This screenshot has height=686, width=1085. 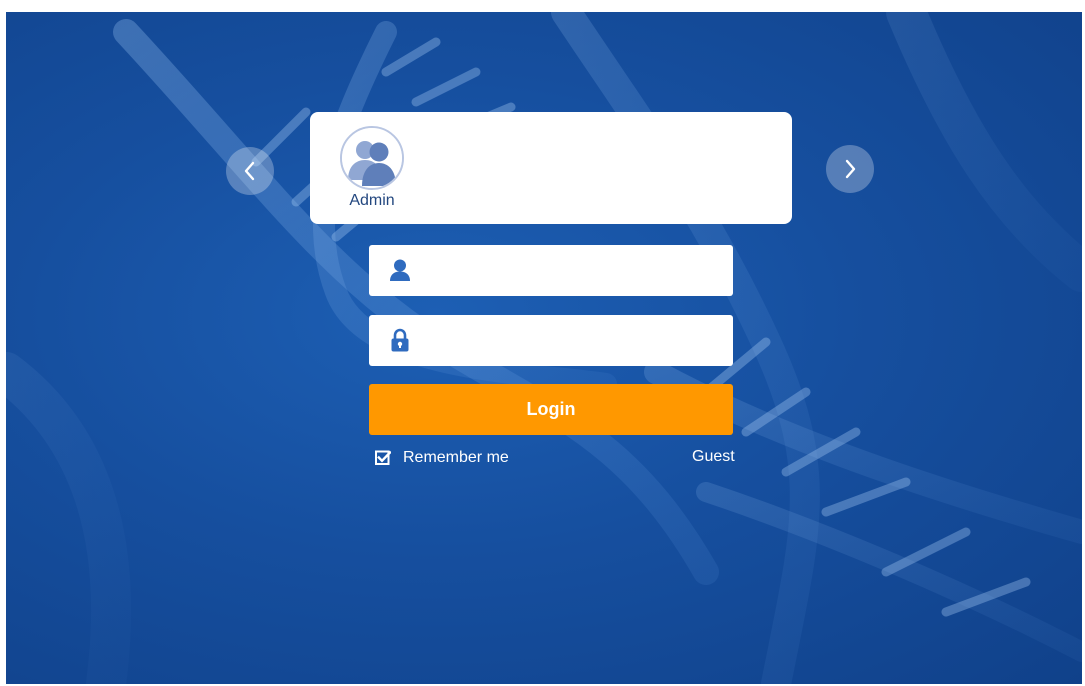 I want to click on user-tile-admin: Admin, so click(x=373, y=171).